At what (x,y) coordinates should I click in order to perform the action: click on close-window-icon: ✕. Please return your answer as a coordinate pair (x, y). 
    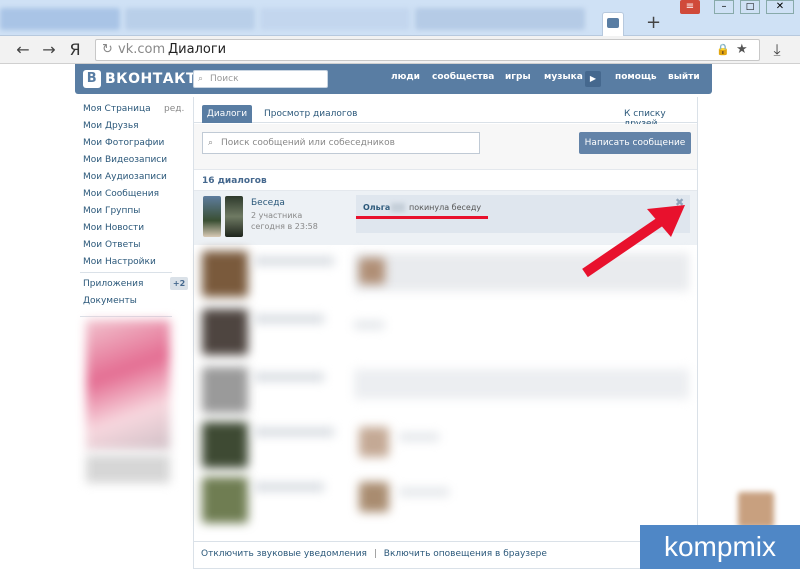
    Looking at the image, I should click on (780, 7).